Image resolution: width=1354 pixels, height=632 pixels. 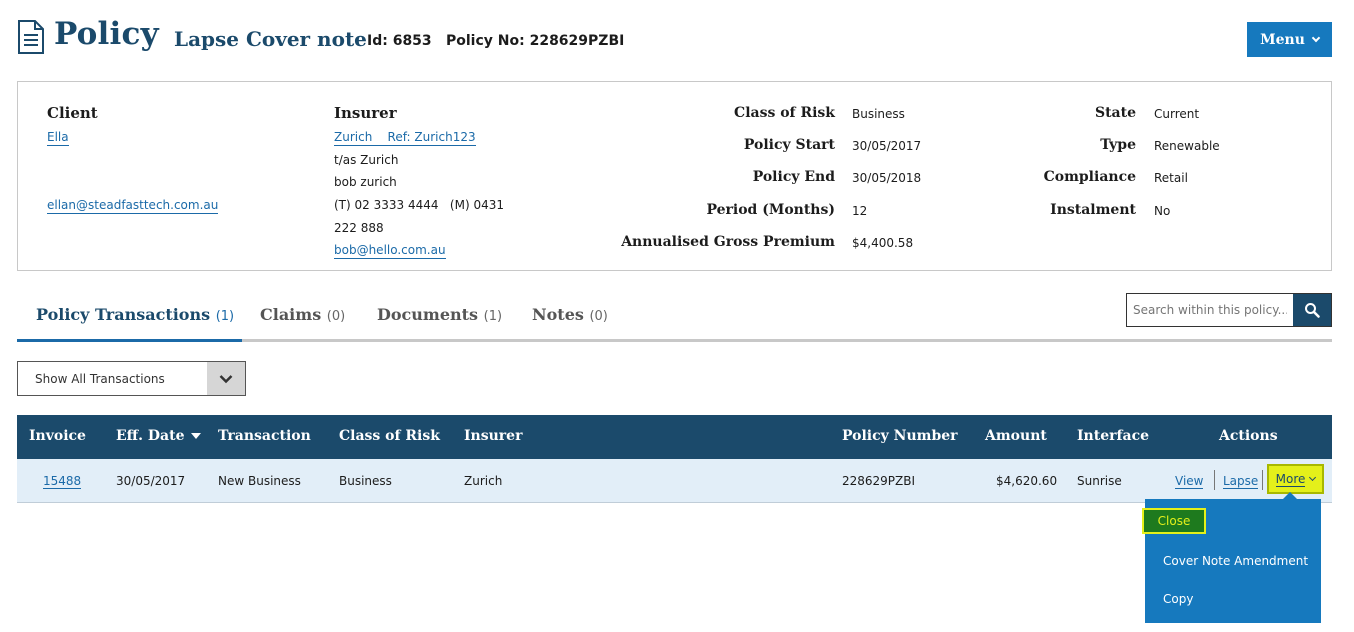 What do you see at coordinates (789, 145) in the screenshot?
I see `detail-label: Policy Start` at bounding box center [789, 145].